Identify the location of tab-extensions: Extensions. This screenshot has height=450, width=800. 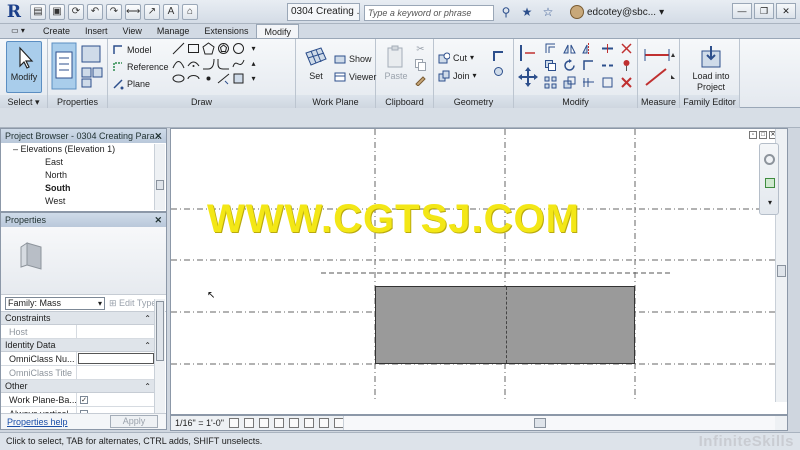
(226, 31).